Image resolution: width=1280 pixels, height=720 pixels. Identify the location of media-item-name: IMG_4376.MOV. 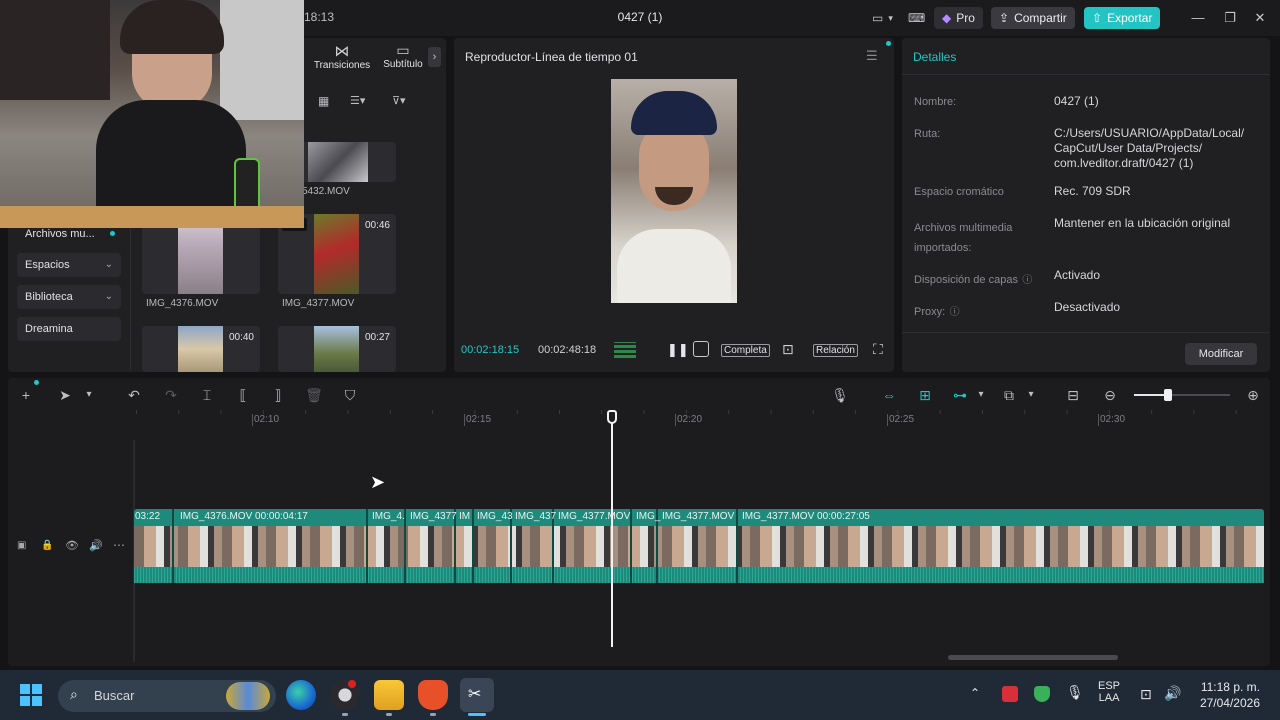
(182, 303).